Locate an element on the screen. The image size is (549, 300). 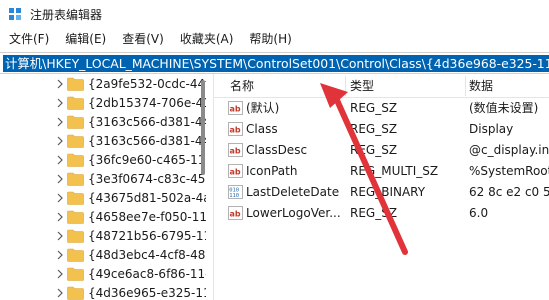
tree-item: {36fc9e60-c465-11c is located at coordinates (103, 160).